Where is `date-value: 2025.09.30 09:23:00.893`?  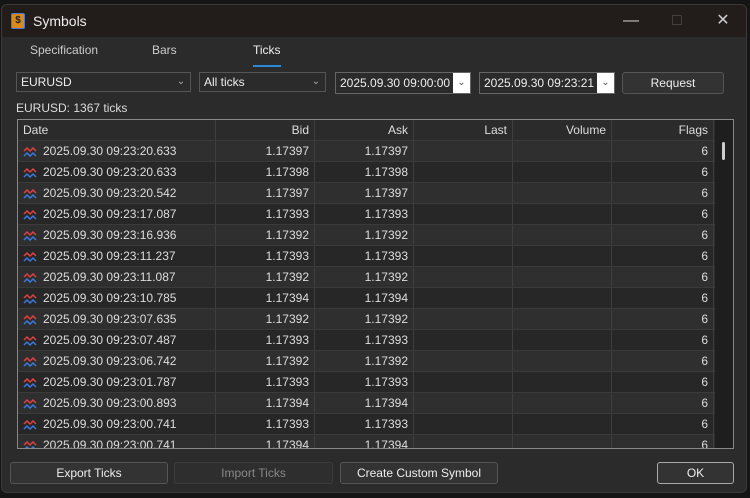
date-value: 2025.09.30 09:23:00.893 is located at coordinates (110, 403).